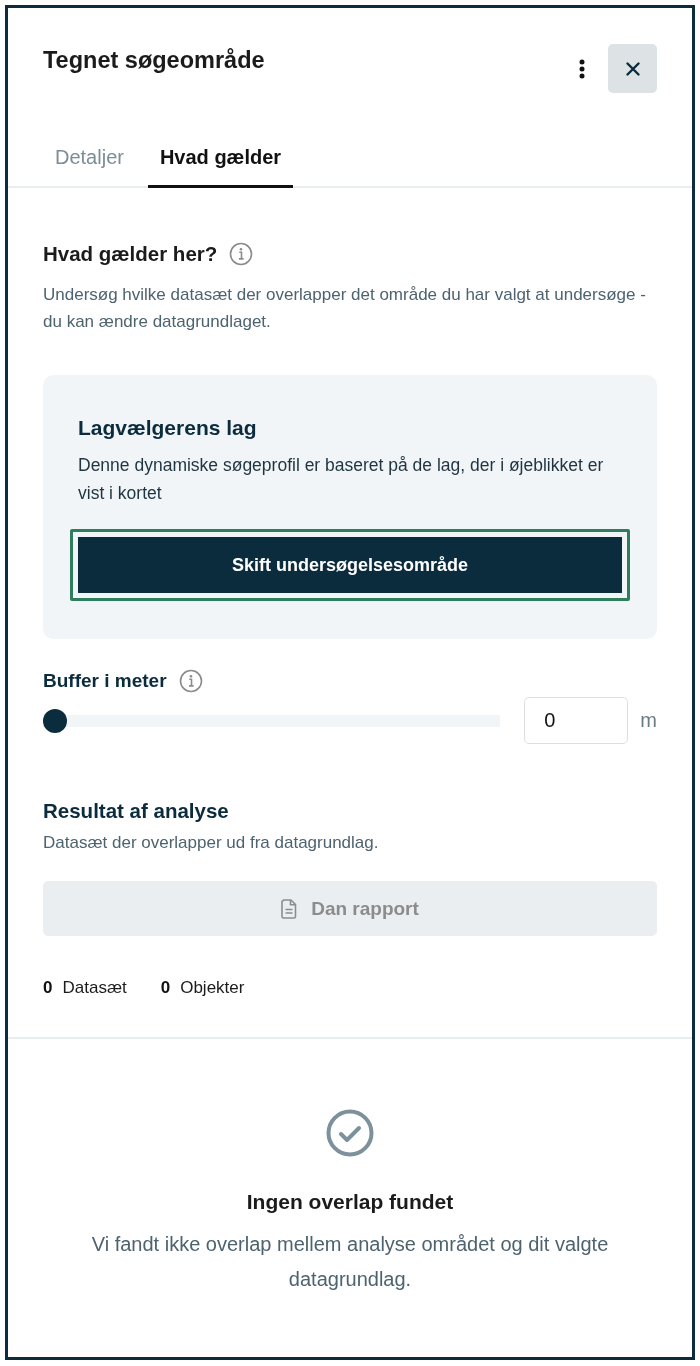 The image size is (700, 1366). Describe the element at coordinates (648, 720) in the screenshot. I see `unit-label: m` at that location.